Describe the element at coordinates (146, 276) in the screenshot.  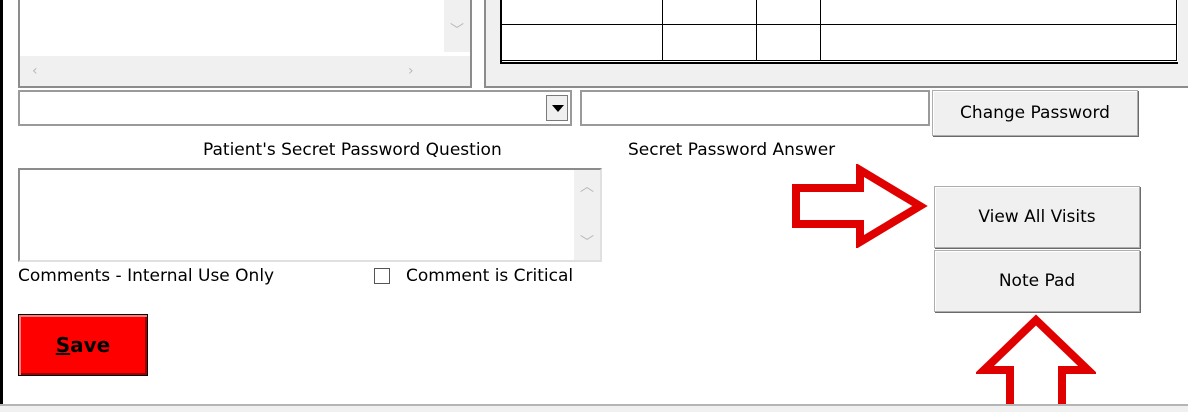
I see `comments-label: Comments - Internal Use Only` at that location.